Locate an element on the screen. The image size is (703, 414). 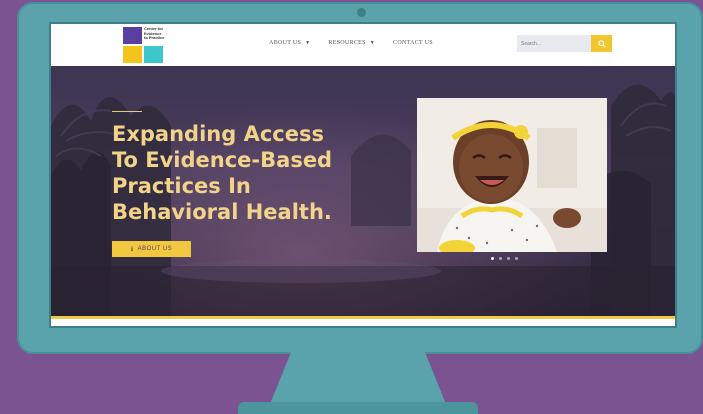
logo-square-teal is located at coordinates (153, 54).